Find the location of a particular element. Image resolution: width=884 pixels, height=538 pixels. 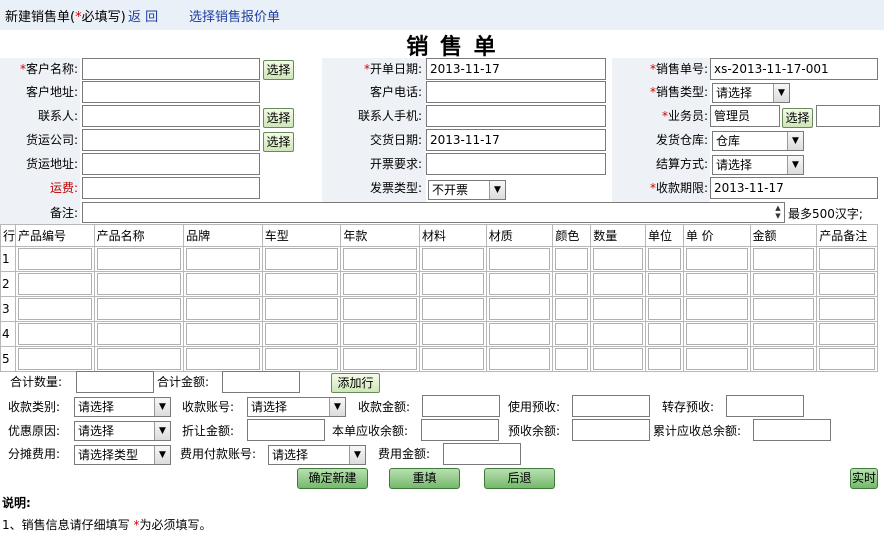

invoice-type-select: 不开票 ▼ is located at coordinates (467, 190).